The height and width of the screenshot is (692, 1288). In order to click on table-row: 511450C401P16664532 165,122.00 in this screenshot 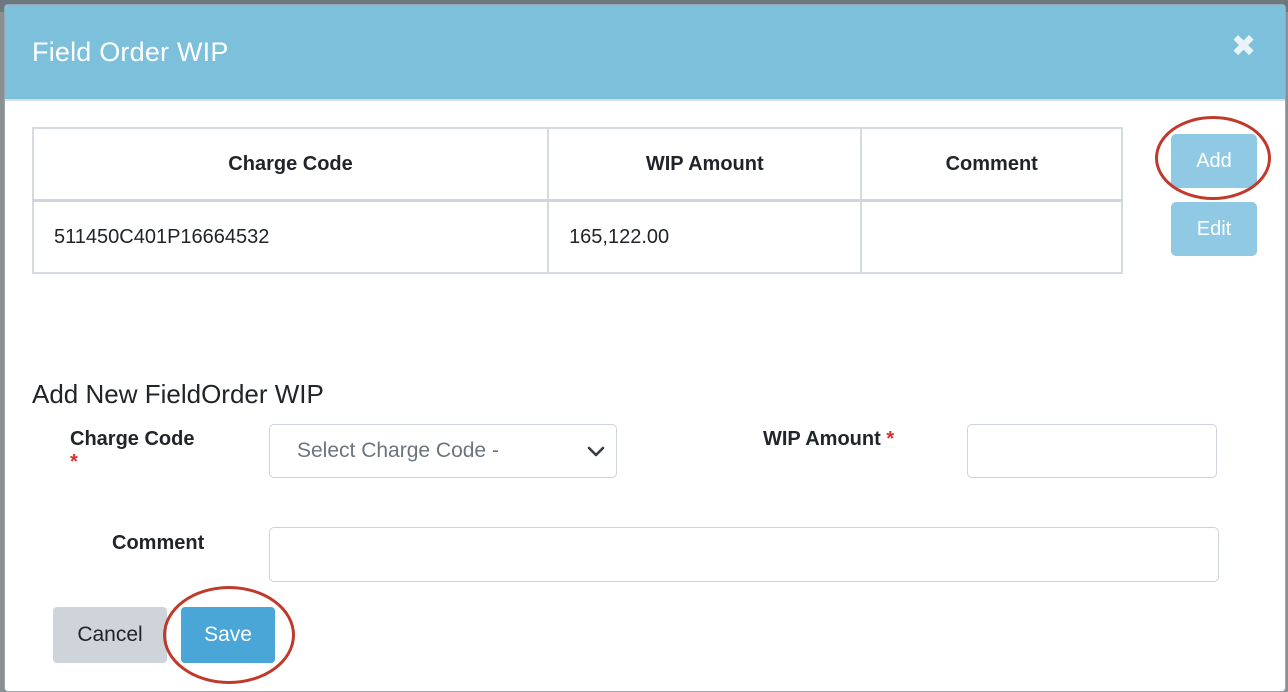, I will do `click(577, 236)`.